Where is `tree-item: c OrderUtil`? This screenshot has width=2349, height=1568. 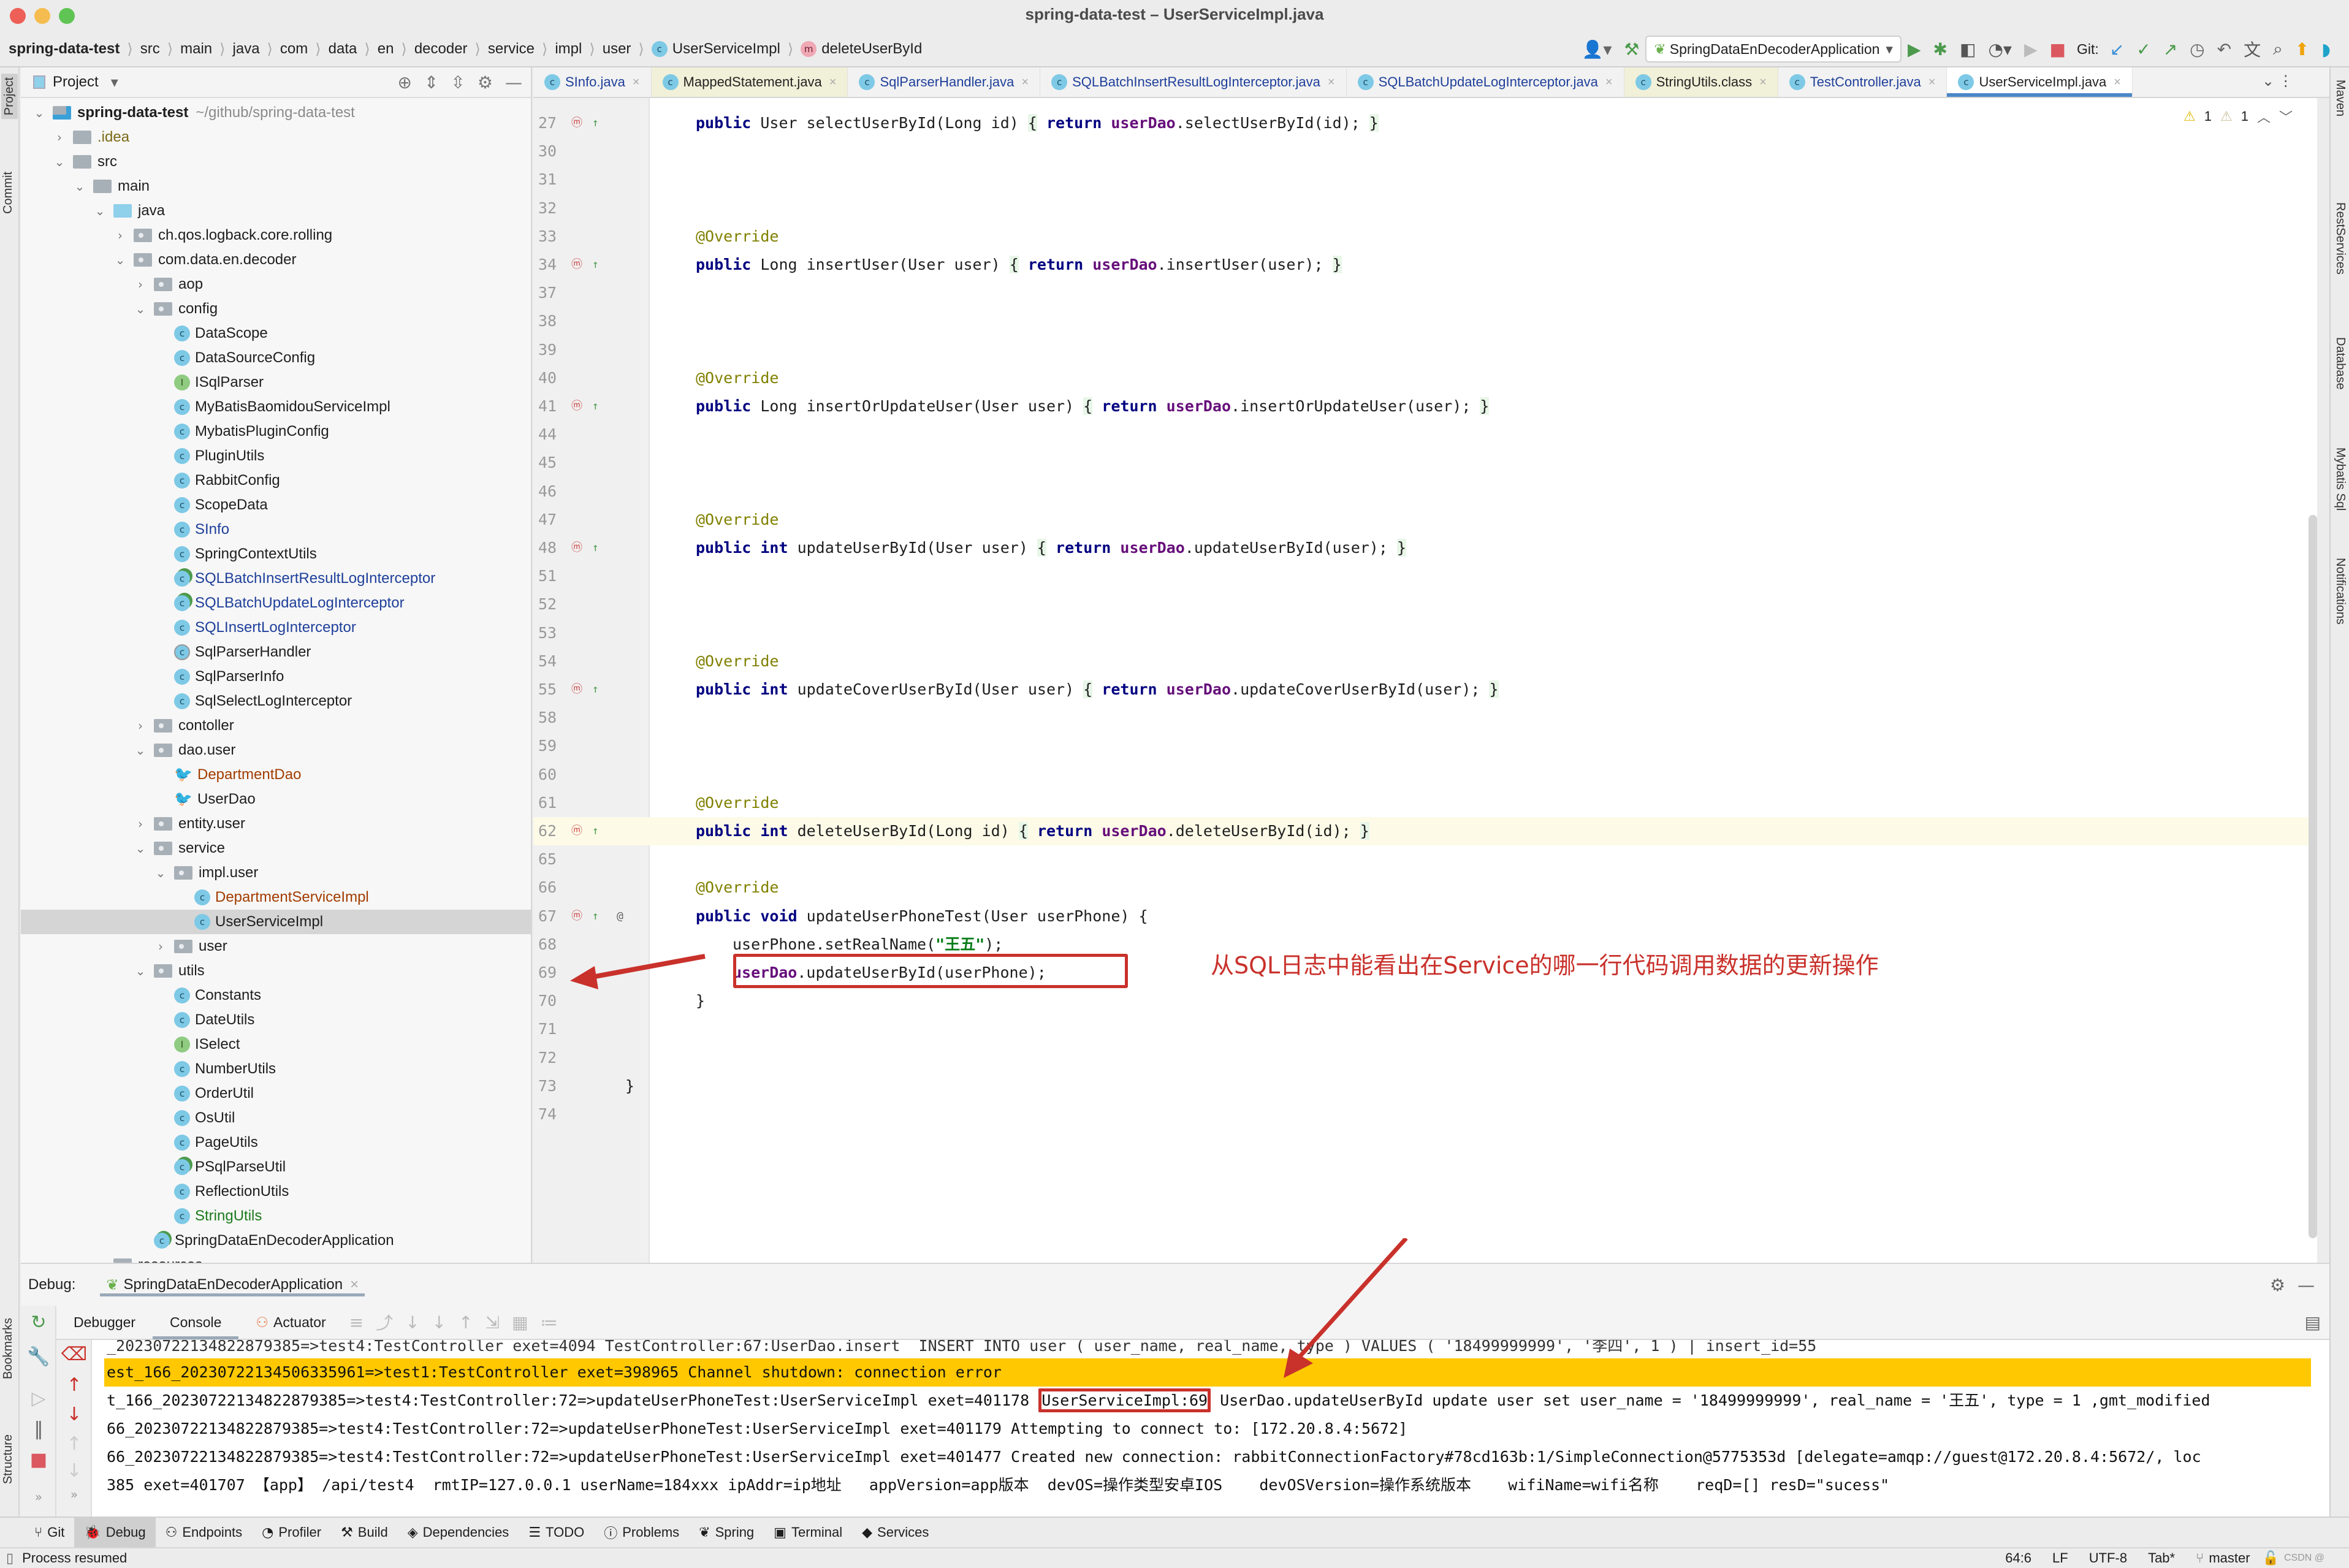 tree-item: c OrderUtil is located at coordinates (276, 1093).